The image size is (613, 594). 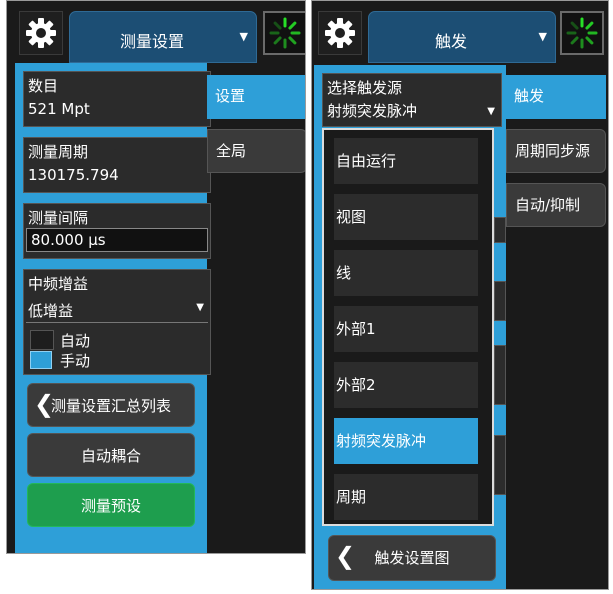 What do you see at coordinates (58, 152) in the screenshot?
I see `period-label: 测量周期` at bounding box center [58, 152].